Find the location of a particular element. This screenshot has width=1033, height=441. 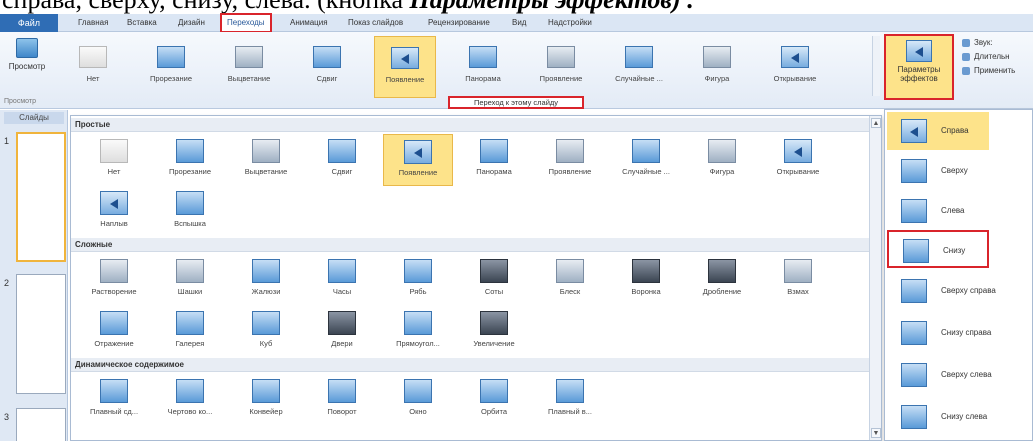

gallery-item-shape: Фигура is located at coordinates (717, 67).